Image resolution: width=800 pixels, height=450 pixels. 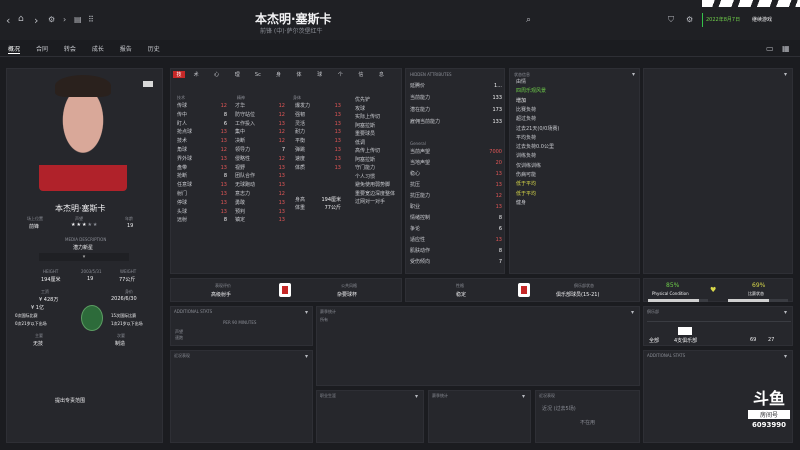 What do you see at coordinates (91, 19) in the screenshot?
I see `grid-icon: ⠿` at bounding box center [91, 19].